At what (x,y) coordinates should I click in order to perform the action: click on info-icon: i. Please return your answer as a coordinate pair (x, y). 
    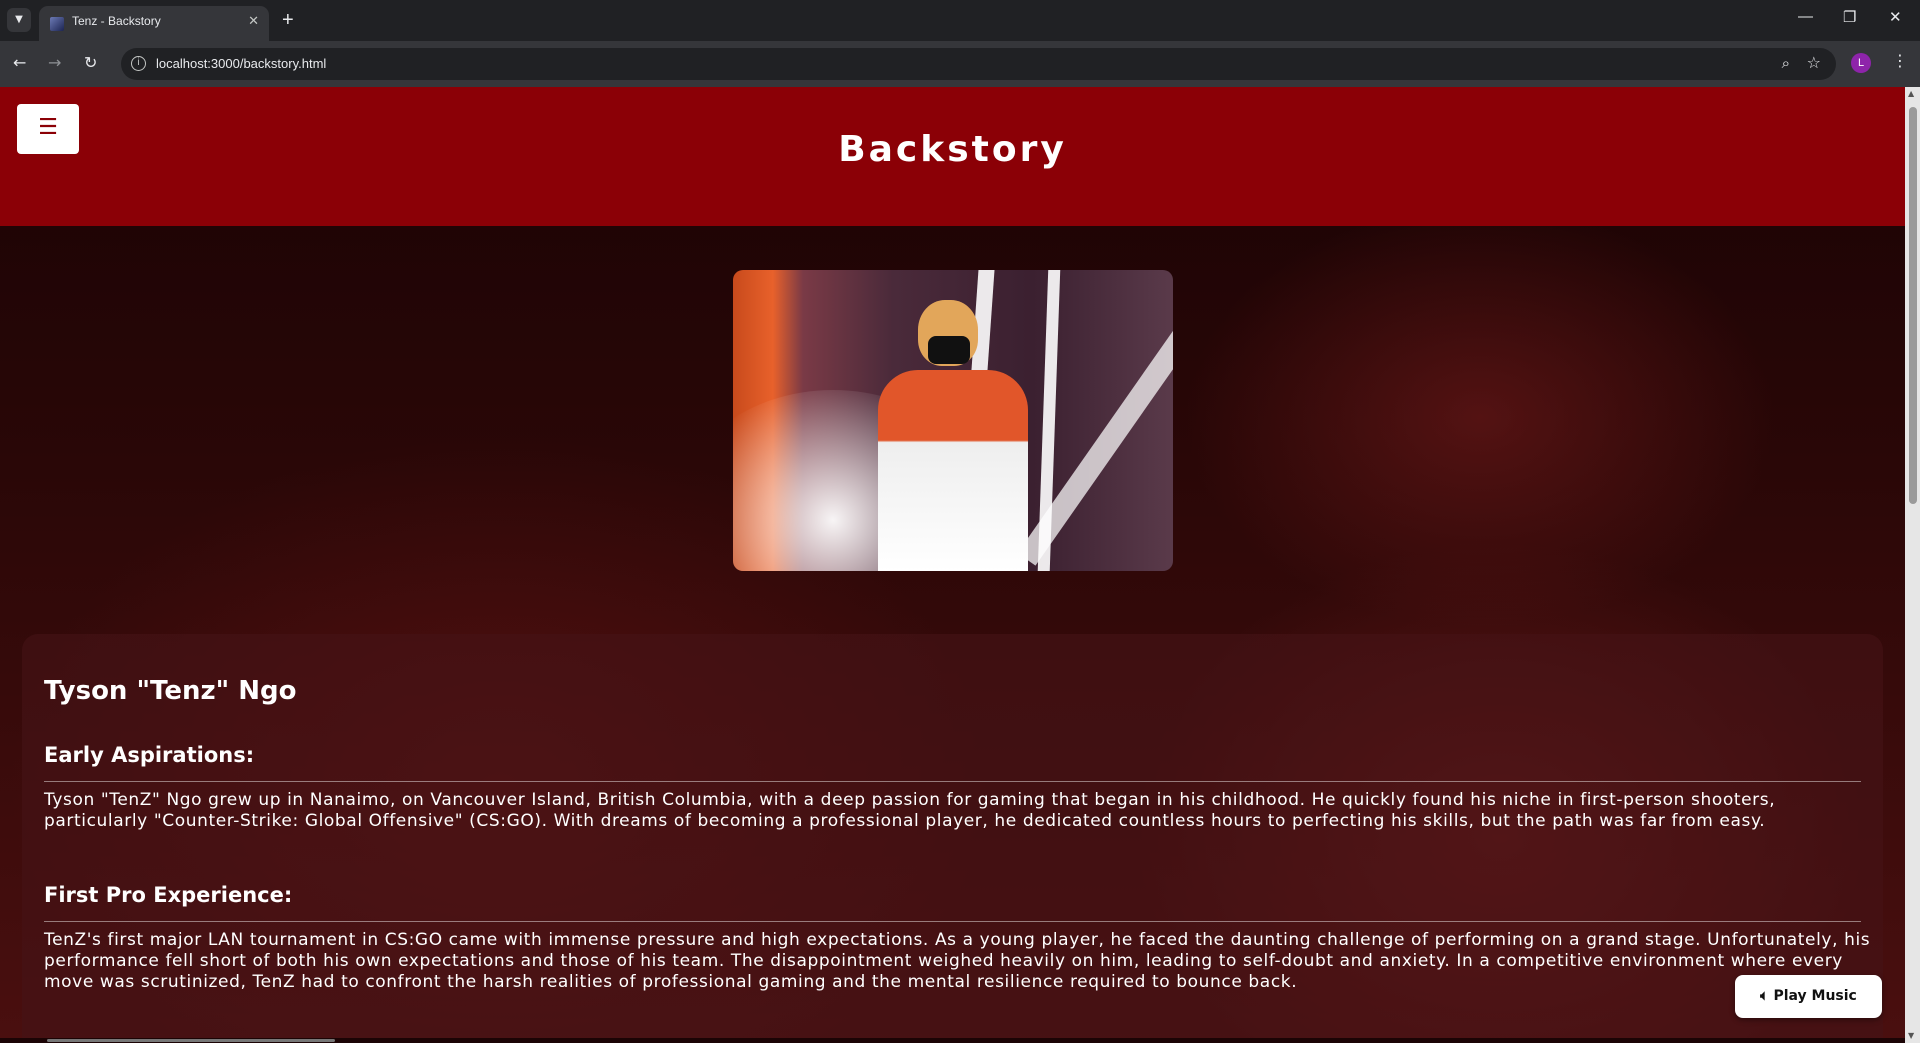
    Looking at the image, I should click on (138, 63).